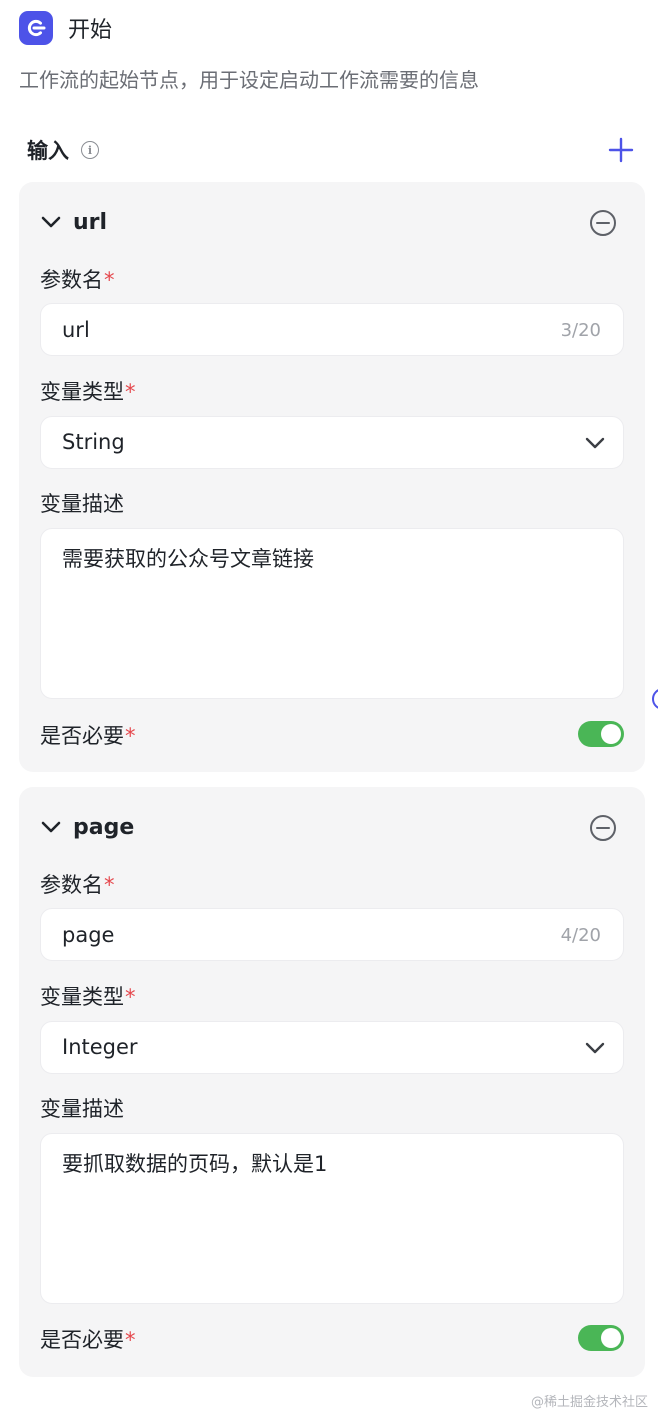 This screenshot has height=1416, width=658. What do you see at coordinates (36, 28) in the screenshot?
I see `start-node-icon` at bounding box center [36, 28].